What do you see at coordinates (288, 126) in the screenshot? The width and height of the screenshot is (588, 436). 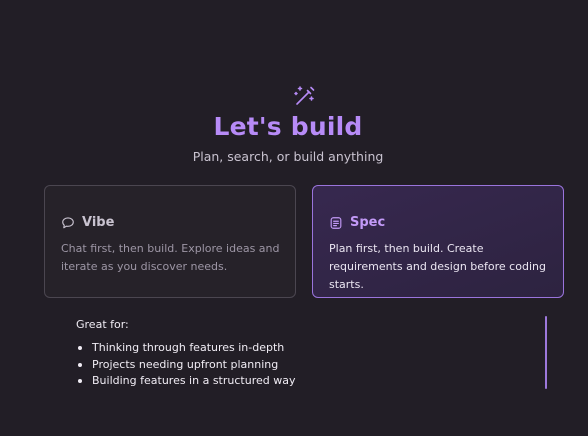 I see `page-title: Let's build` at bounding box center [288, 126].